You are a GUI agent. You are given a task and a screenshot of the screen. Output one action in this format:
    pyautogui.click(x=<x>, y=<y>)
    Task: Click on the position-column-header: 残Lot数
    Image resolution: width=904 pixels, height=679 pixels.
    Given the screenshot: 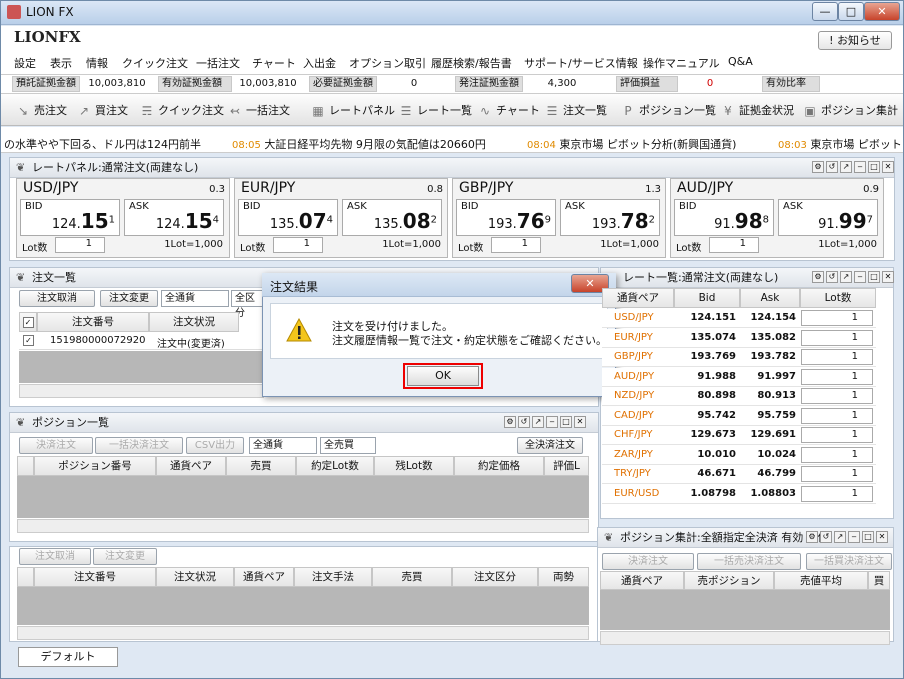 What is the action you would take?
    pyautogui.click(x=414, y=466)
    